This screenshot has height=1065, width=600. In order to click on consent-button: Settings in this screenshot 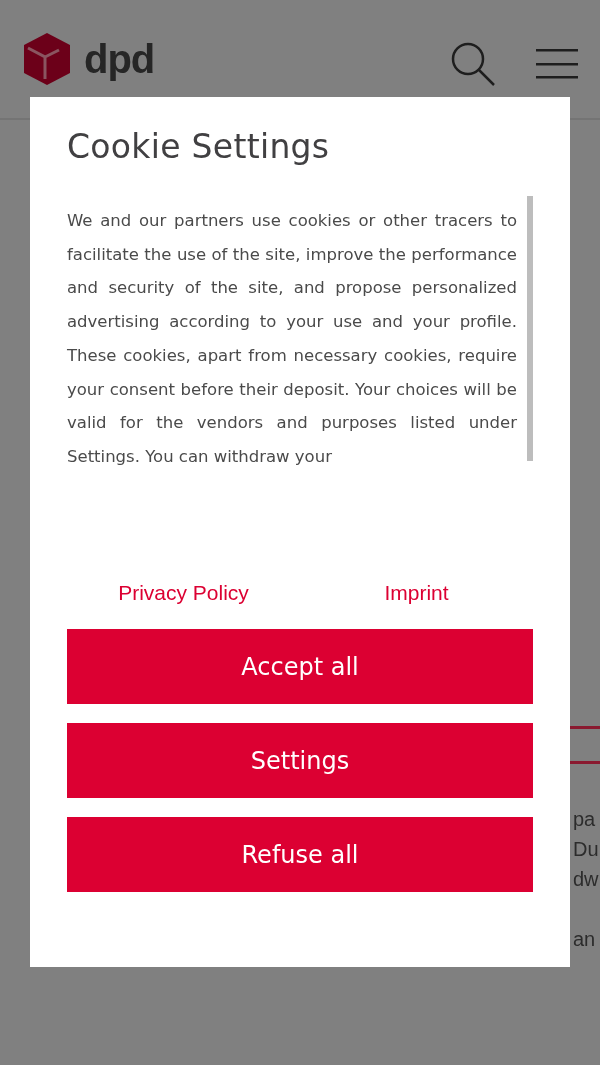, I will do `click(300, 760)`.